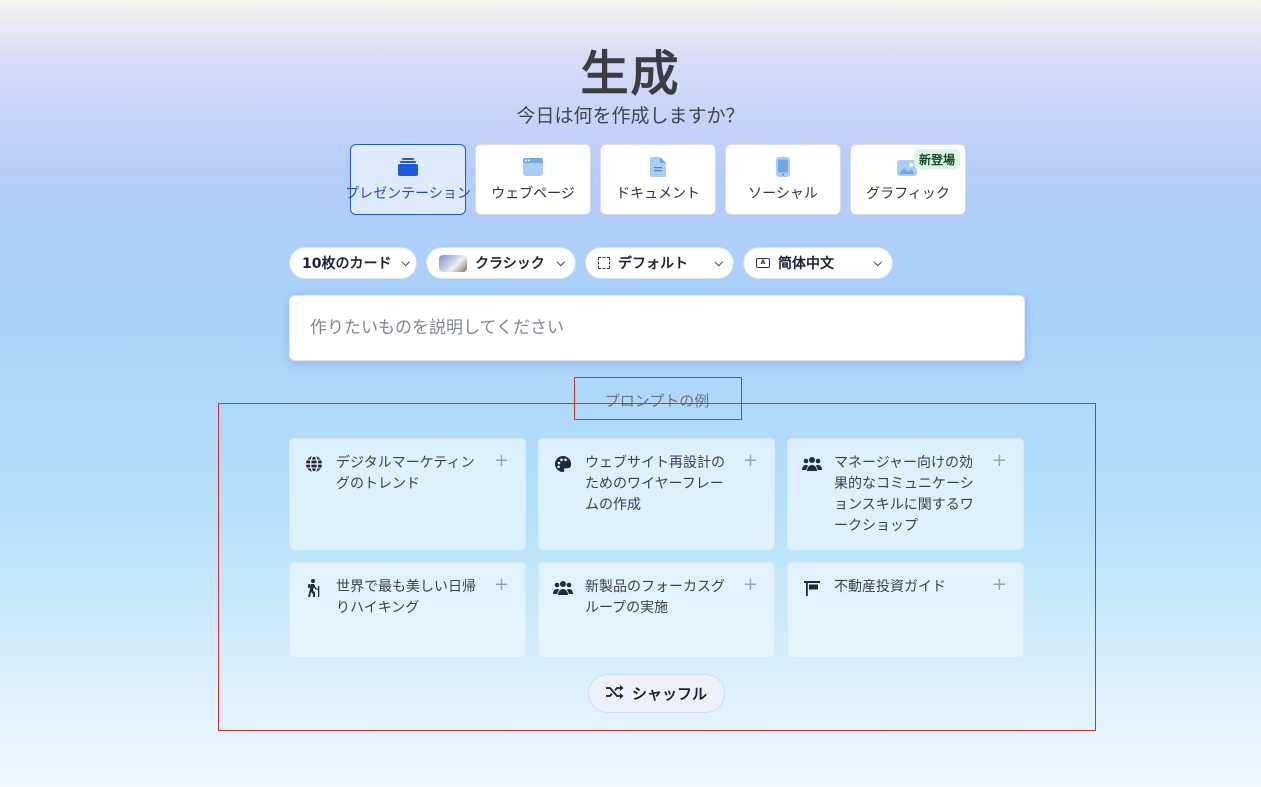 The width and height of the screenshot is (1261, 787). I want to click on theme-thumbnail, so click(453, 263).